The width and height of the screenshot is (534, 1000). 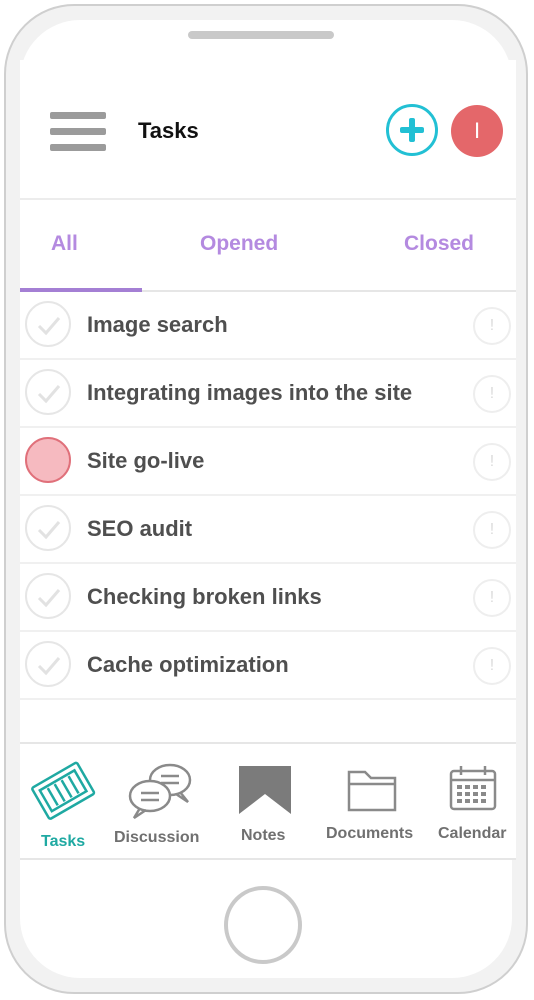 What do you see at coordinates (157, 324) in the screenshot?
I see `task-label: Image search` at bounding box center [157, 324].